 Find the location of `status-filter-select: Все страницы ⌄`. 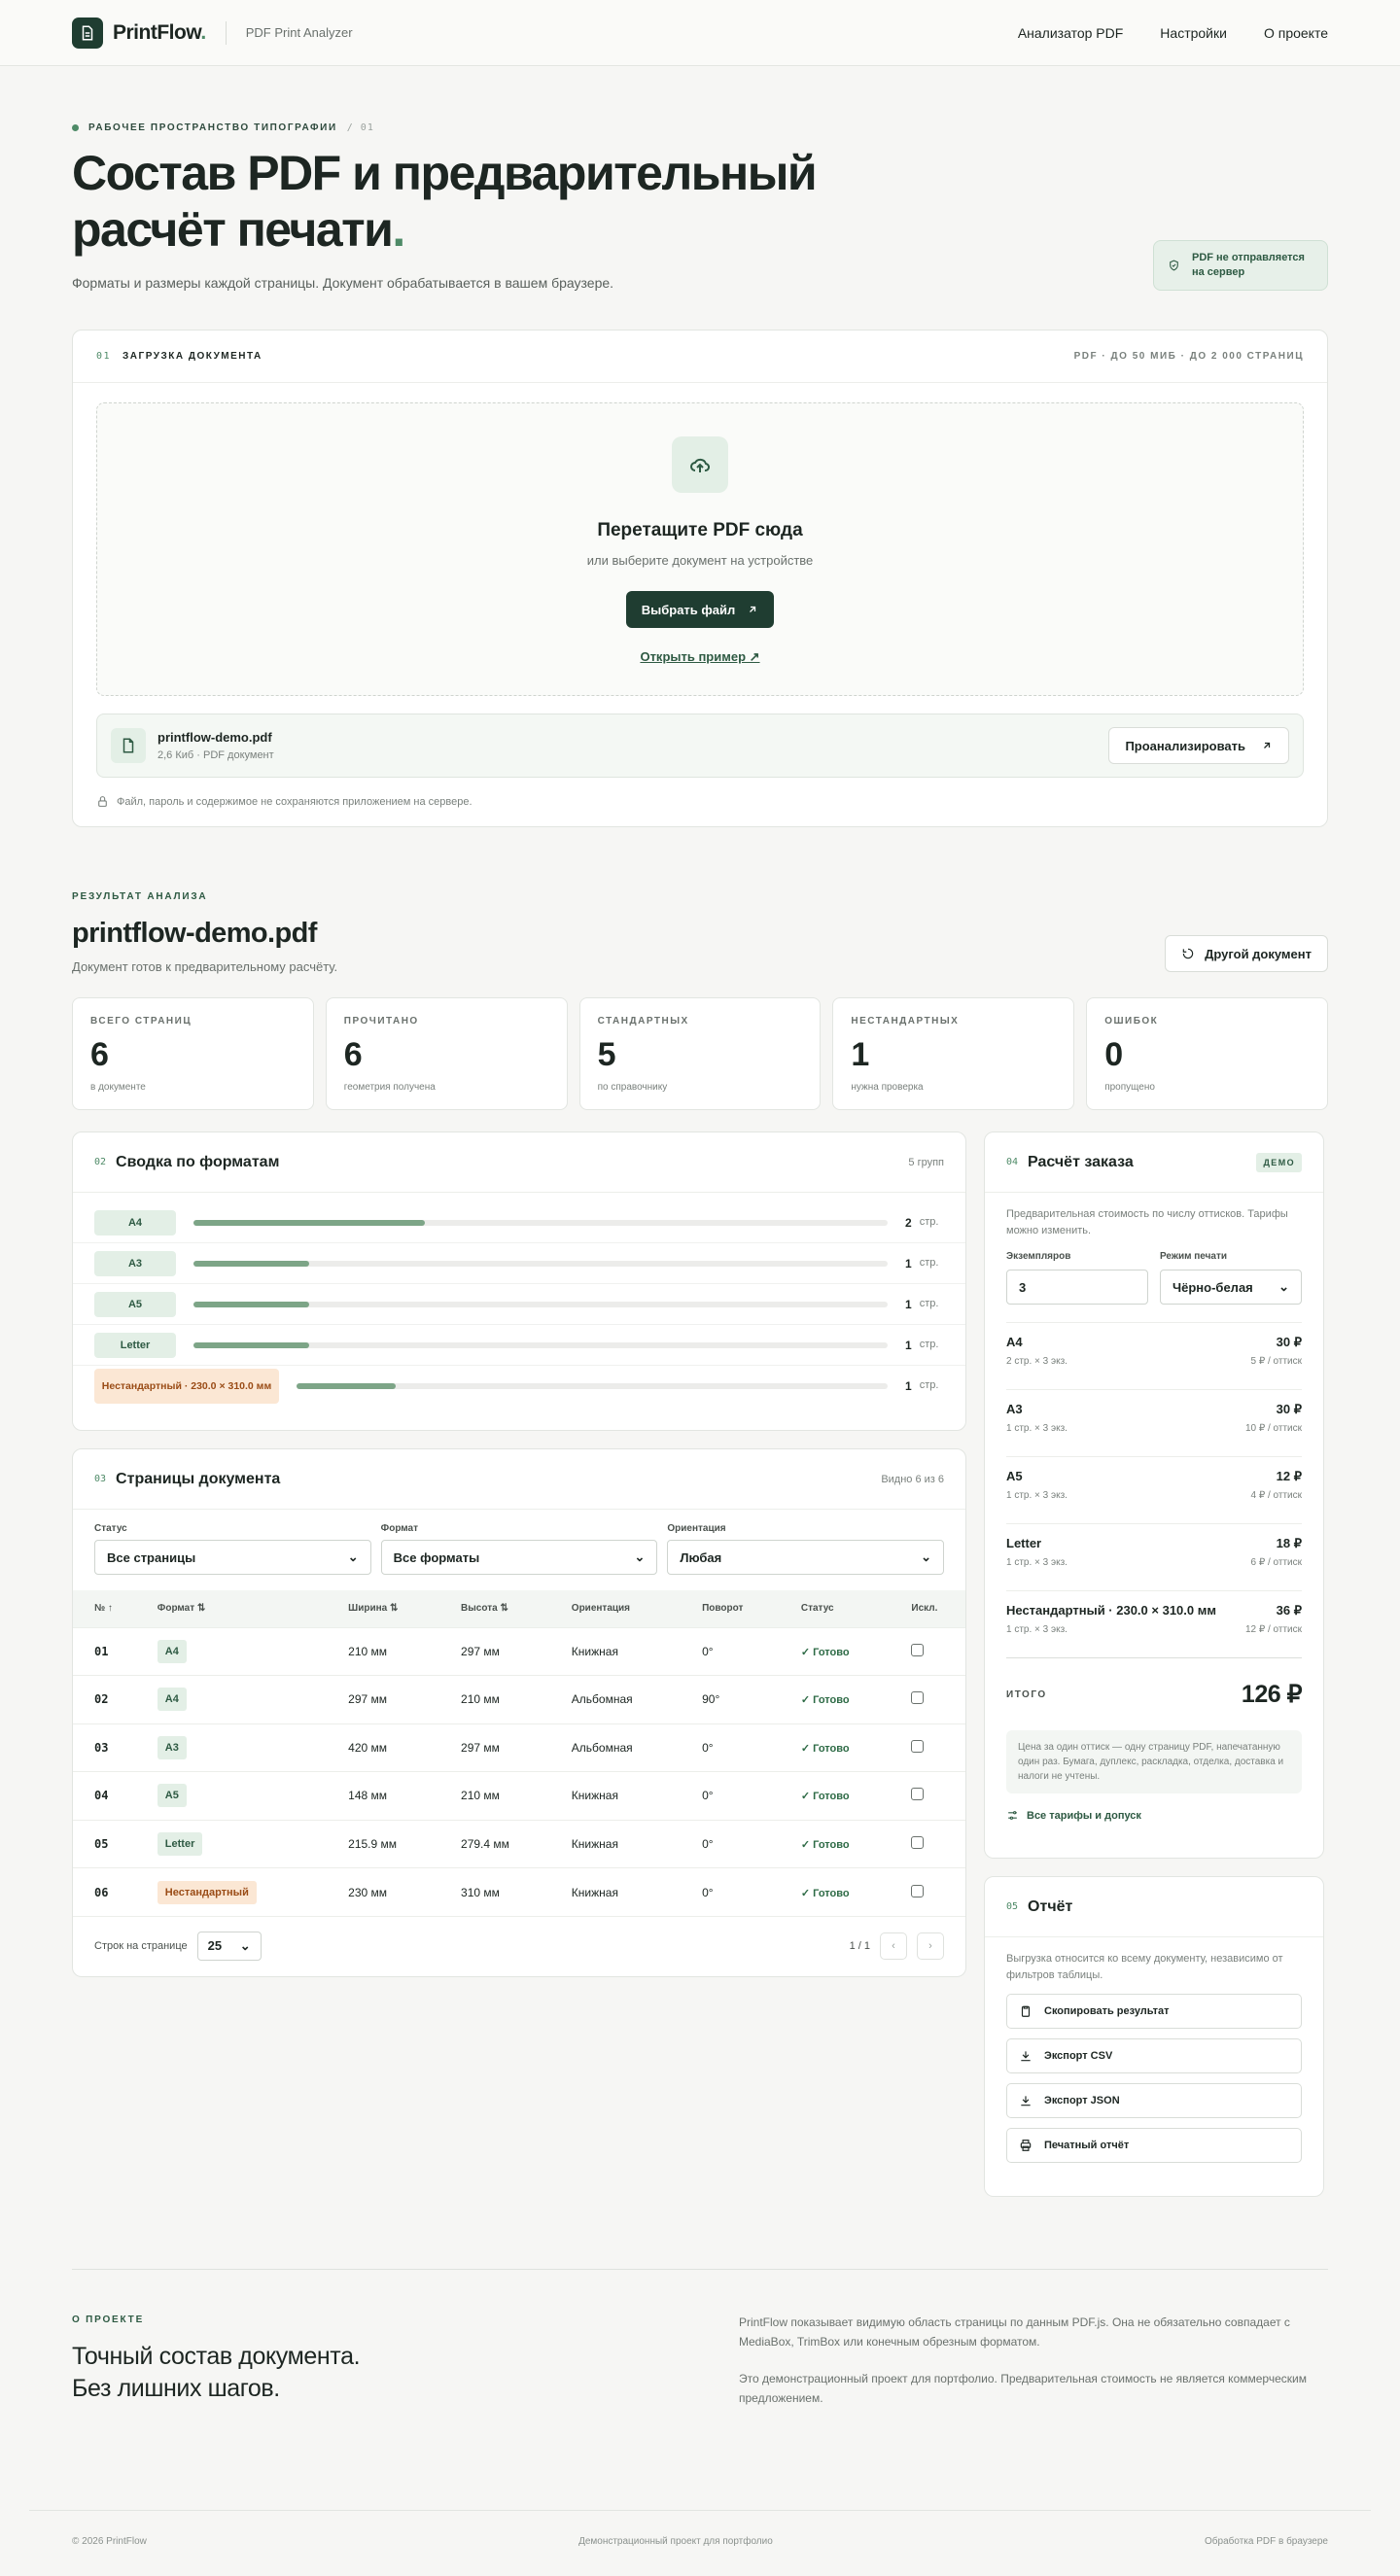

status-filter-select: Все страницы ⌄ is located at coordinates (232, 1558).